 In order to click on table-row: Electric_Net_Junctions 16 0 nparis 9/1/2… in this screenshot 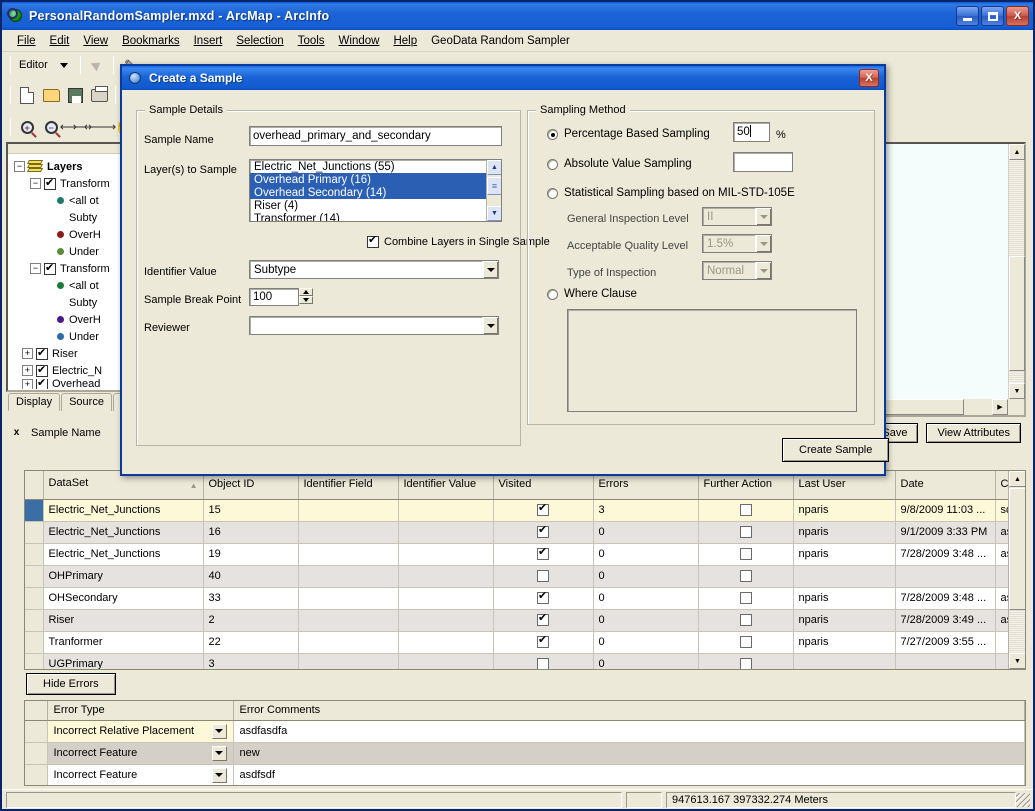, I will do `click(525, 532)`.